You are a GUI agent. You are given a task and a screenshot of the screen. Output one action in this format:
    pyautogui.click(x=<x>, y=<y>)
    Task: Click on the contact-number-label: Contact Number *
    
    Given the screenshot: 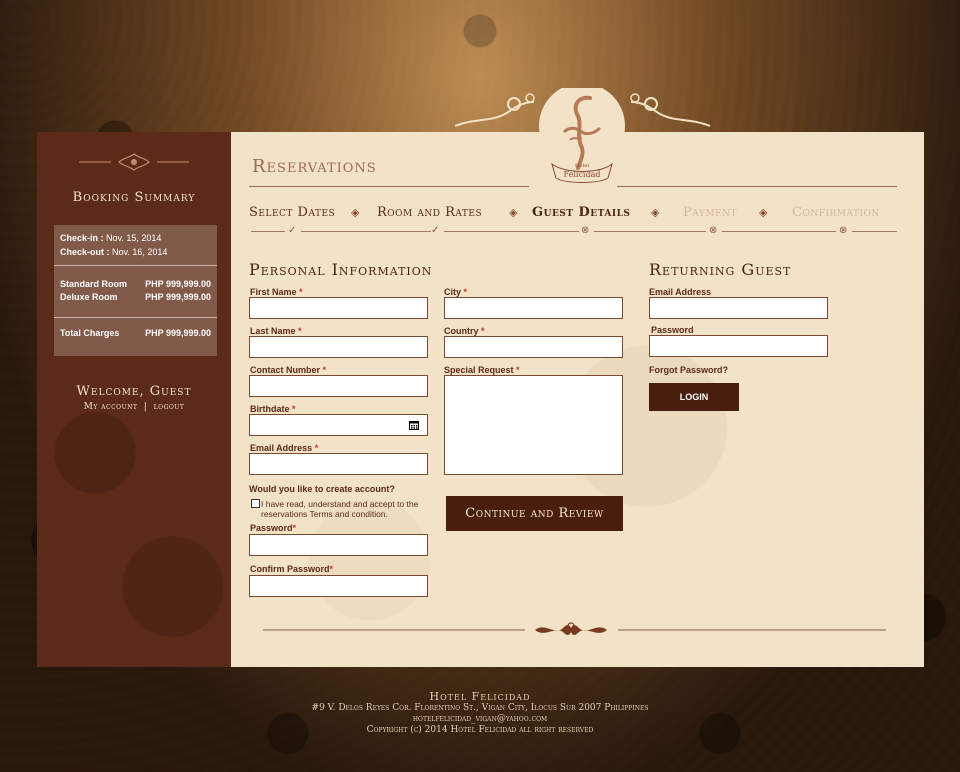 What is the action you would take?
    pyautogui.click(x=288, y=370)
    